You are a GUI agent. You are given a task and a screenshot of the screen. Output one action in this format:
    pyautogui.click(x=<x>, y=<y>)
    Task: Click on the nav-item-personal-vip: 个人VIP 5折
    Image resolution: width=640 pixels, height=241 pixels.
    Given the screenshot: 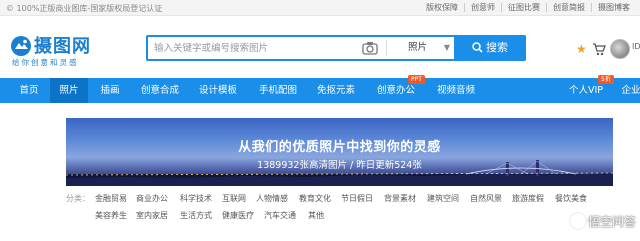 What is the action you would take?
    pyautogui.click(x=588, y=89)
    